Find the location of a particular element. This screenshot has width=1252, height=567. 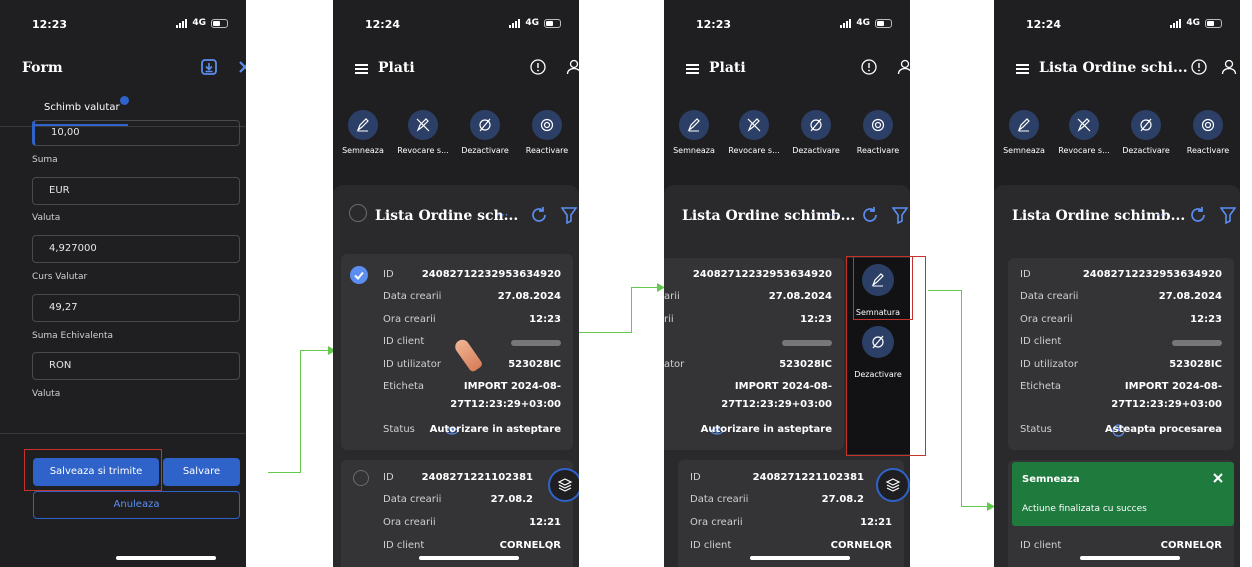

signal-icon is located at coordinates (515, 23).